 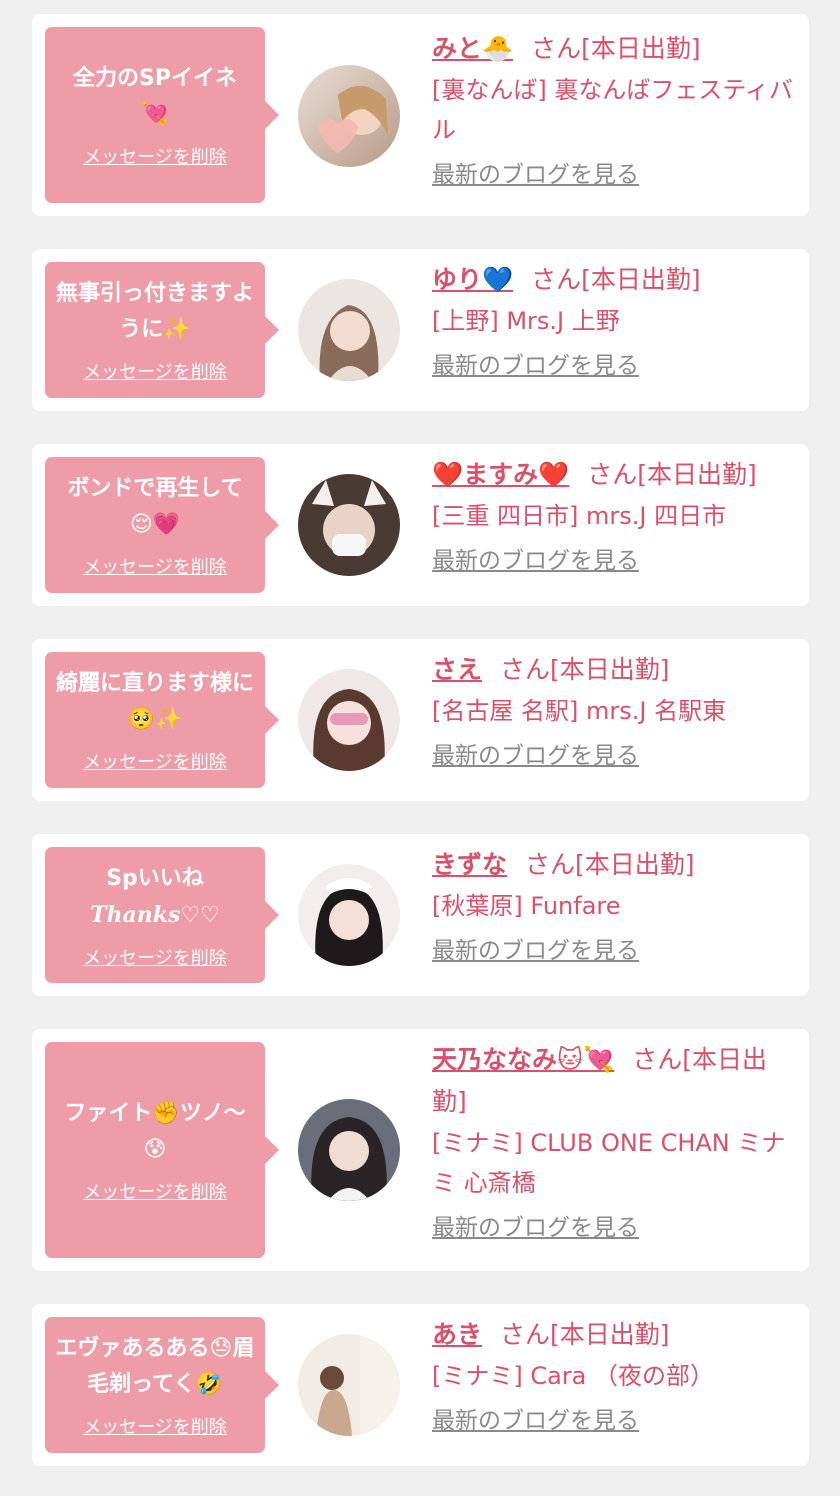 I want to click on message-emoji: 🤣, so click(x=209, y=1384).